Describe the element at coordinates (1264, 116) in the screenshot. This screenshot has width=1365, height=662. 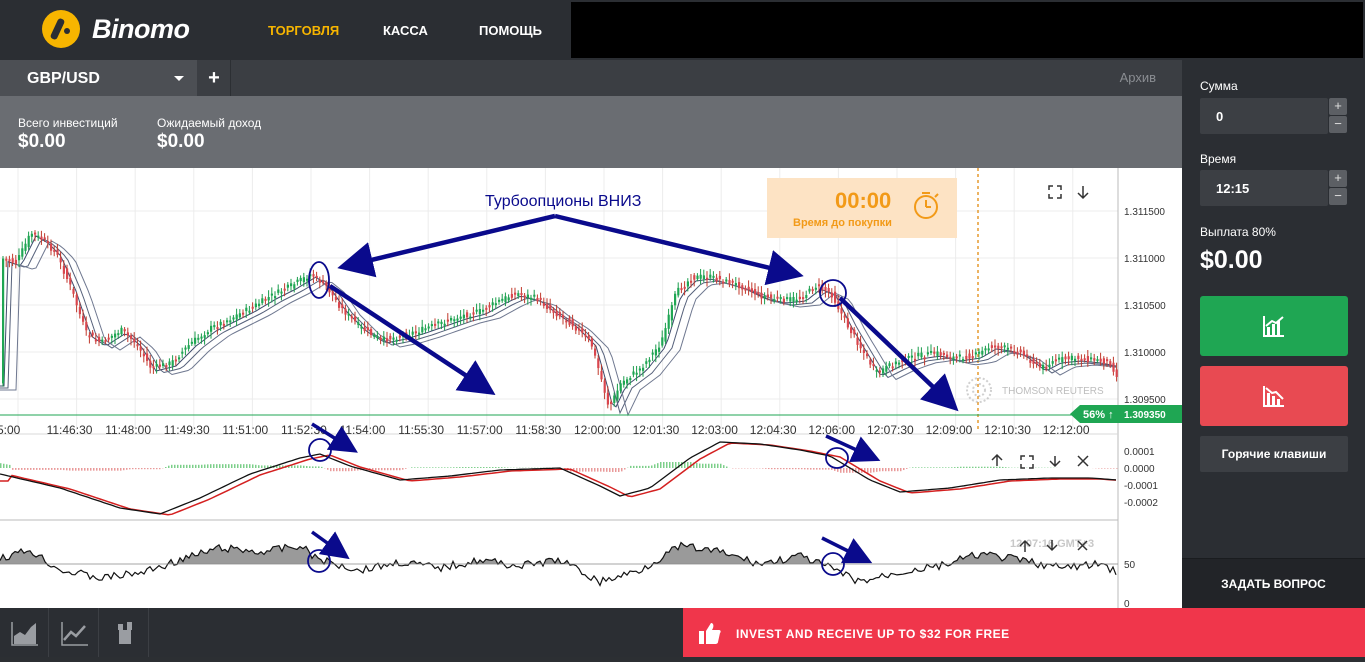
I see `amount-input: 0` at that location.